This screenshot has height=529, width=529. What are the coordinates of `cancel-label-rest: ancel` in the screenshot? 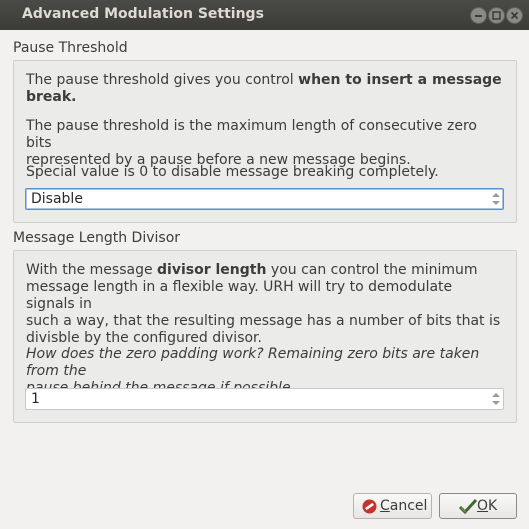 It's located at (408, 506).